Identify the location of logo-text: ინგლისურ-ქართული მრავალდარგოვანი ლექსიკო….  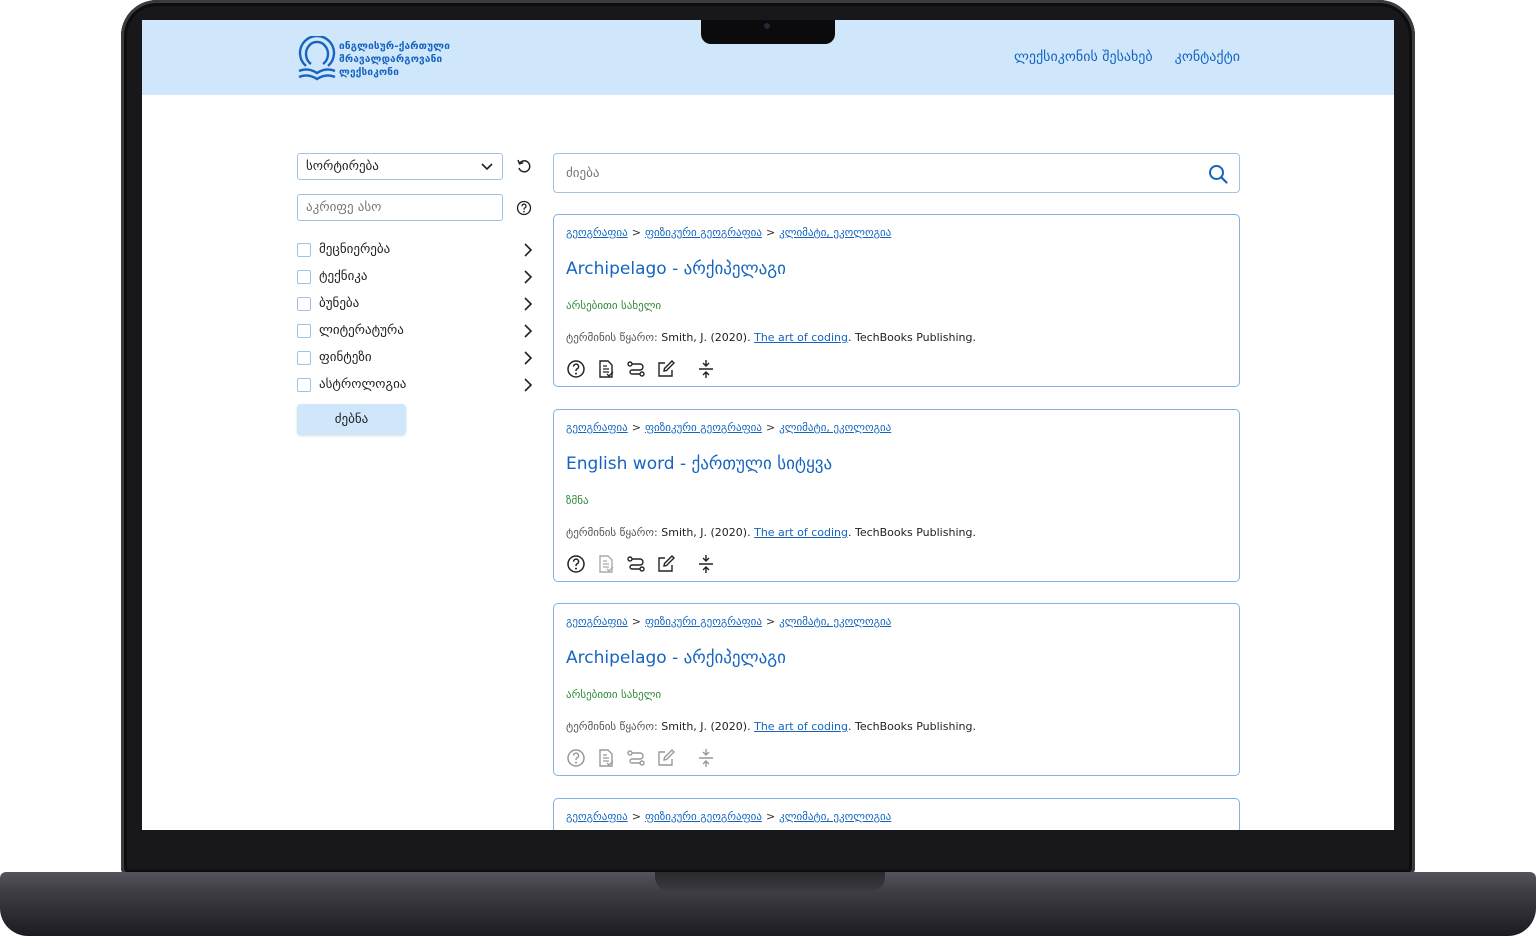
(399, 59).